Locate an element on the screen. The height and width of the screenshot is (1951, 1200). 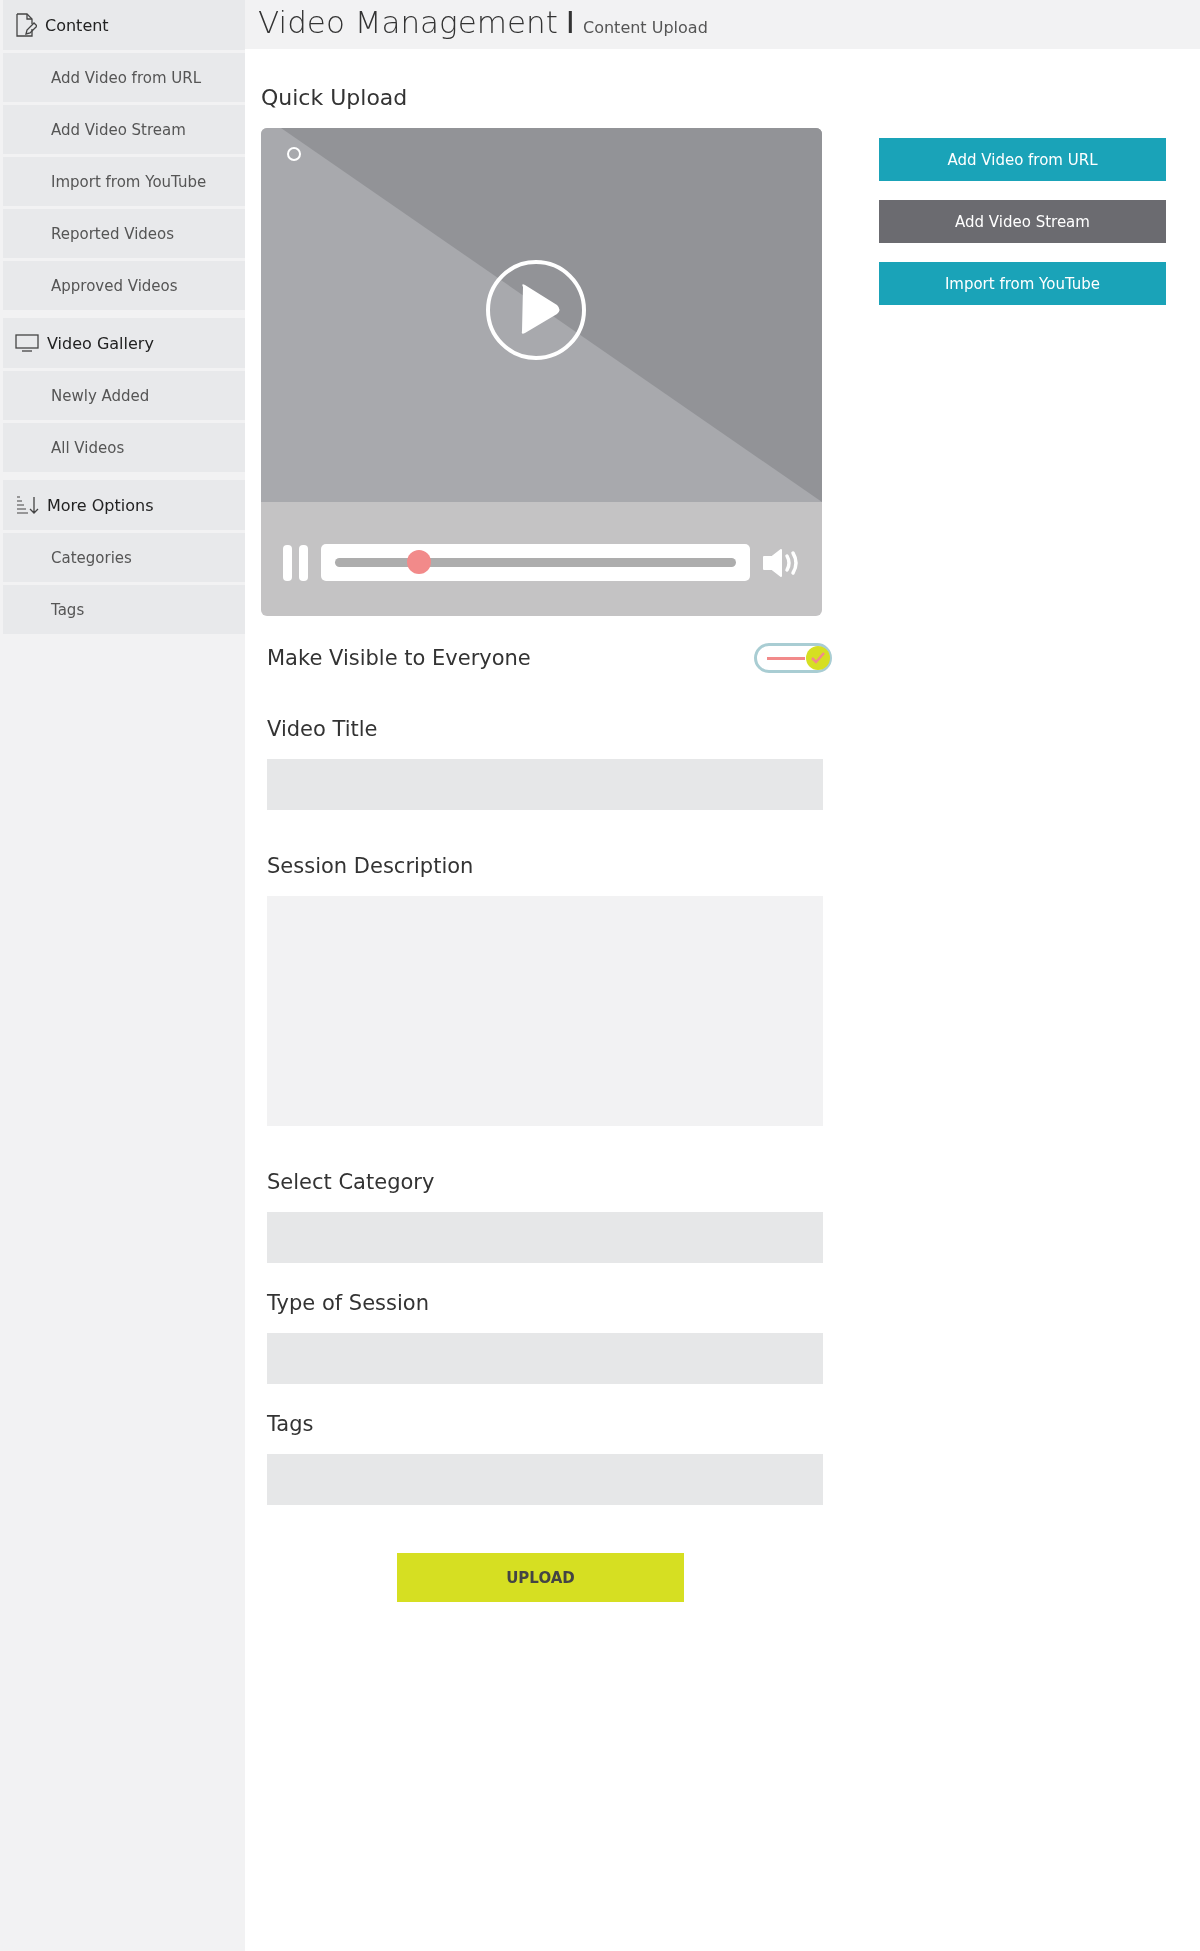
monitor-icon is located at coordinates (27, 343).